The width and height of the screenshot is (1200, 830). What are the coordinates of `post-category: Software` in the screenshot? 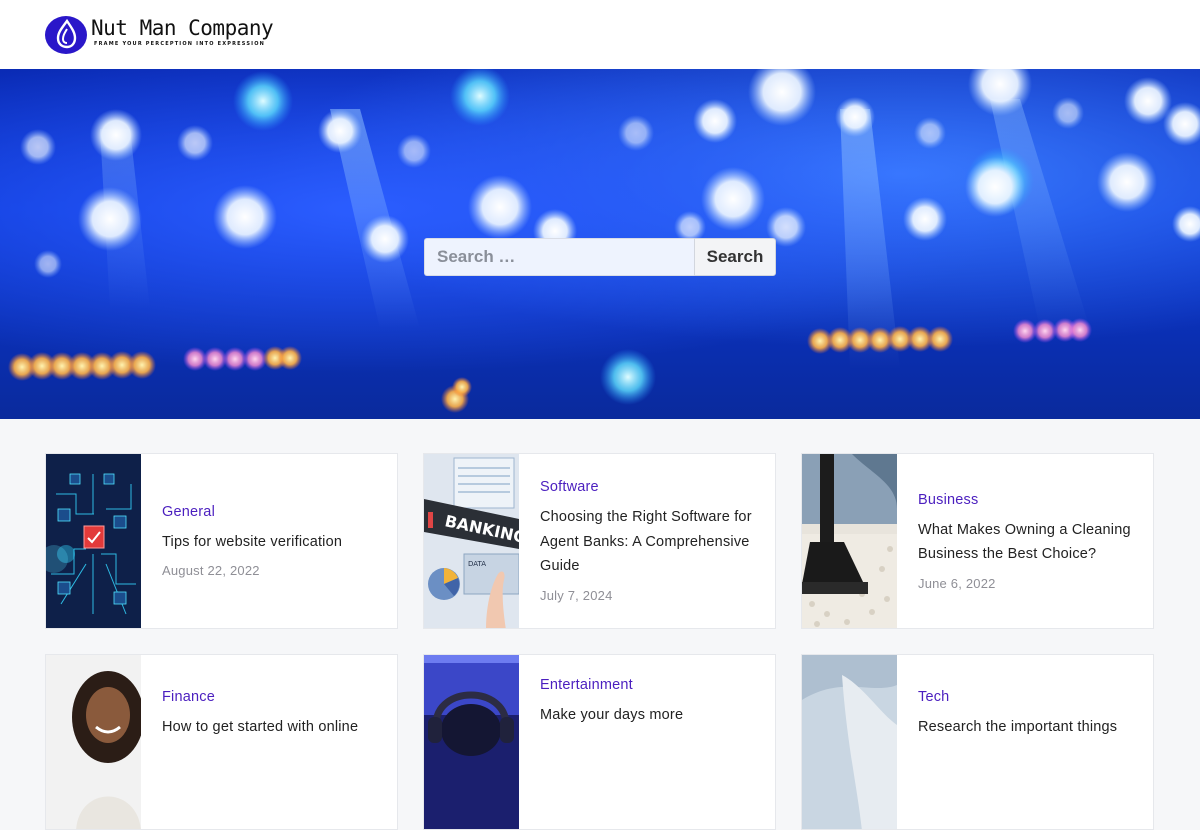 It's located at (649, 487).